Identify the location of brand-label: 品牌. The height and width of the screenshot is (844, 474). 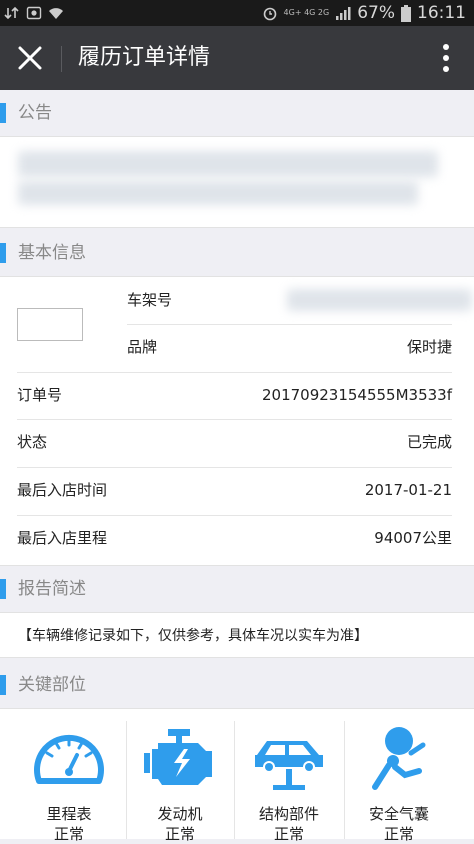
(142, 347).